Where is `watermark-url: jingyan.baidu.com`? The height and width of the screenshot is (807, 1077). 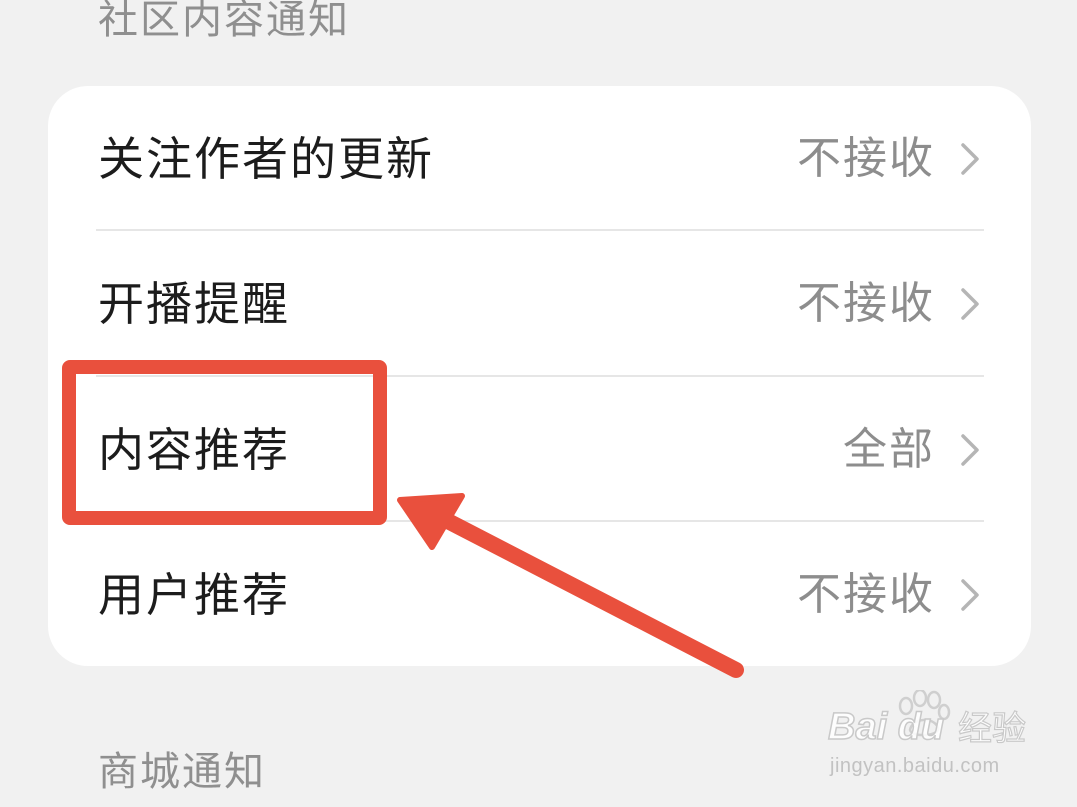 watermark-url: jingyan.baidu.com is located at coordinates (915, 766).